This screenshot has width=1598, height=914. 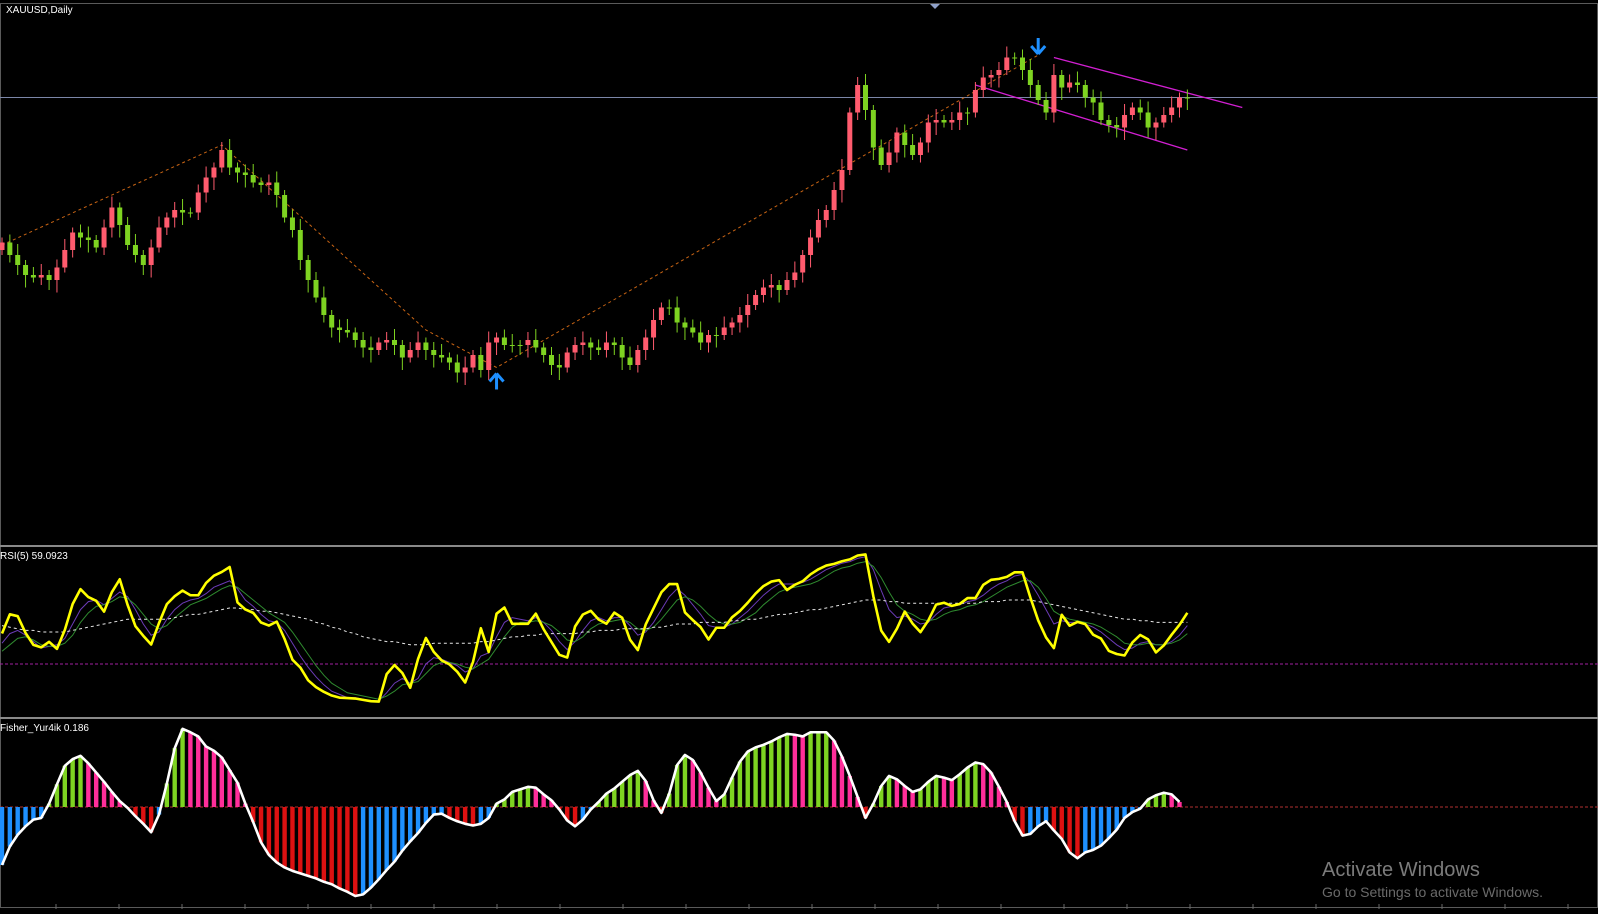 I want to click on rsi-signal-purple-line, so click(x=594, y=629).